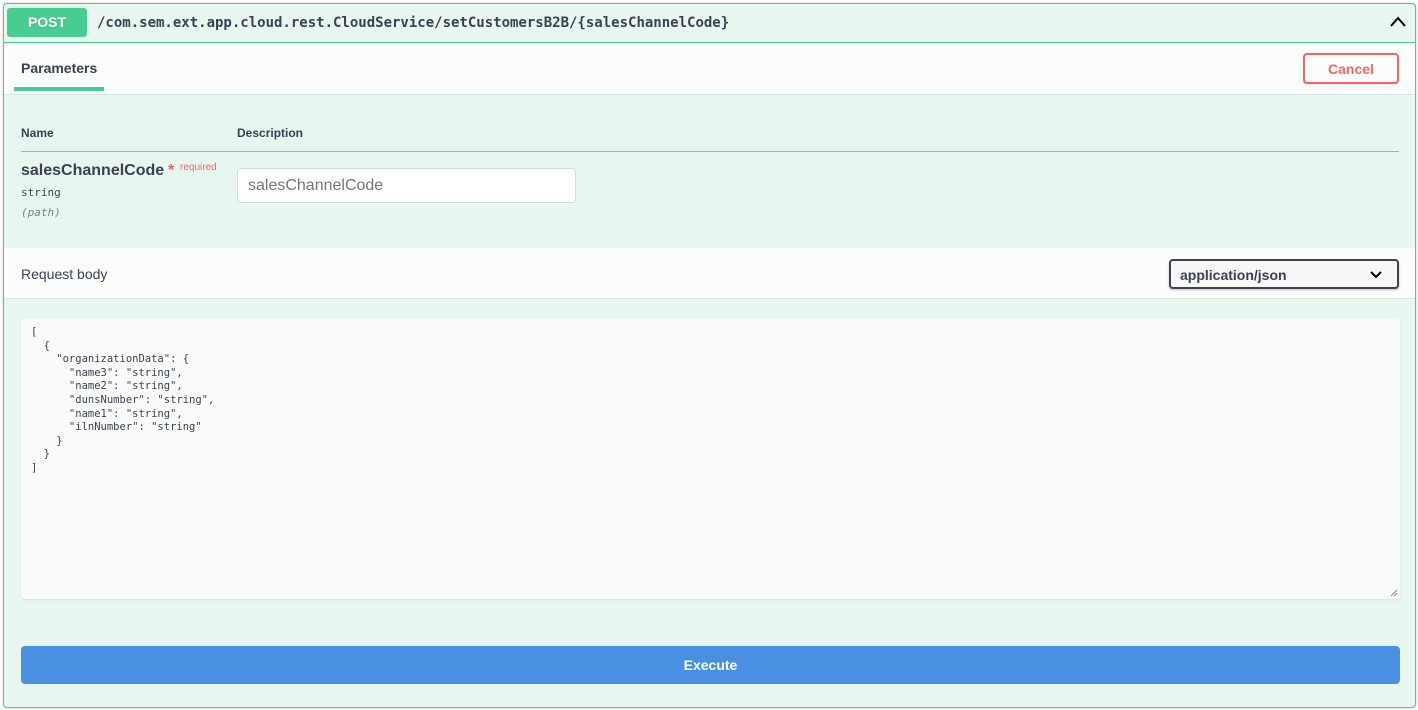  I want to click on tab-parameters: Parameters, so click(59, 67).